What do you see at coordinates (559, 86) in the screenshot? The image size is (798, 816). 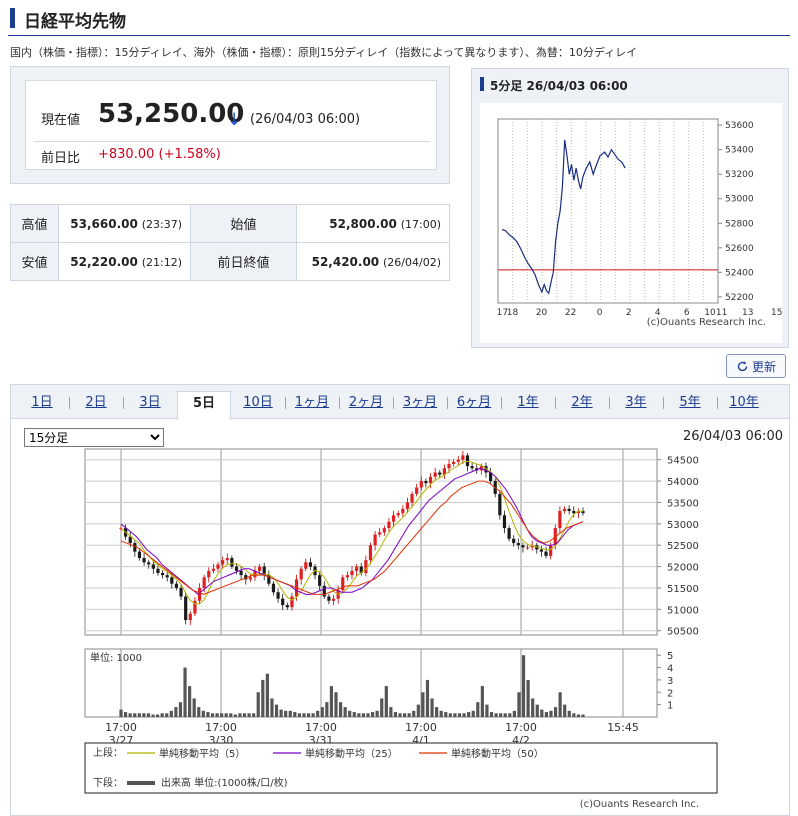 I see `mini-chart-title: 5分足 26/04/03 06:00` at bounding box center [559, 86].